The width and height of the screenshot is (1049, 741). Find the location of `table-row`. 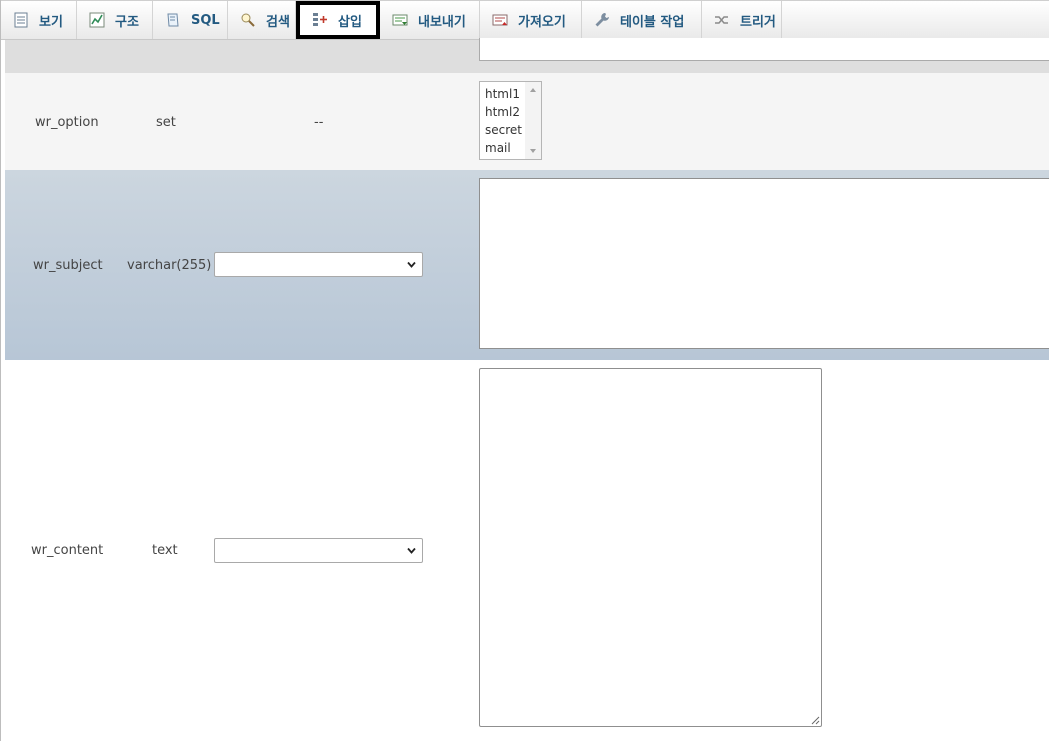

table-row is located at coordinates (527, 55).